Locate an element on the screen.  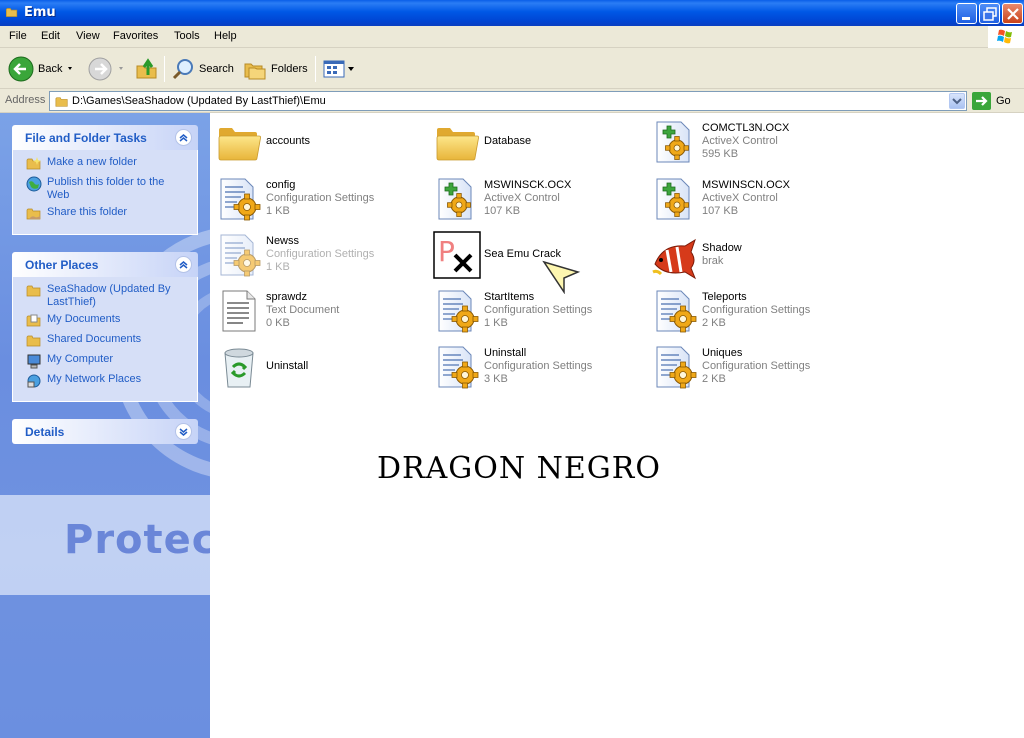
file-item: sprawdz Text Document 0 KB is located at coordinates (320, 311).